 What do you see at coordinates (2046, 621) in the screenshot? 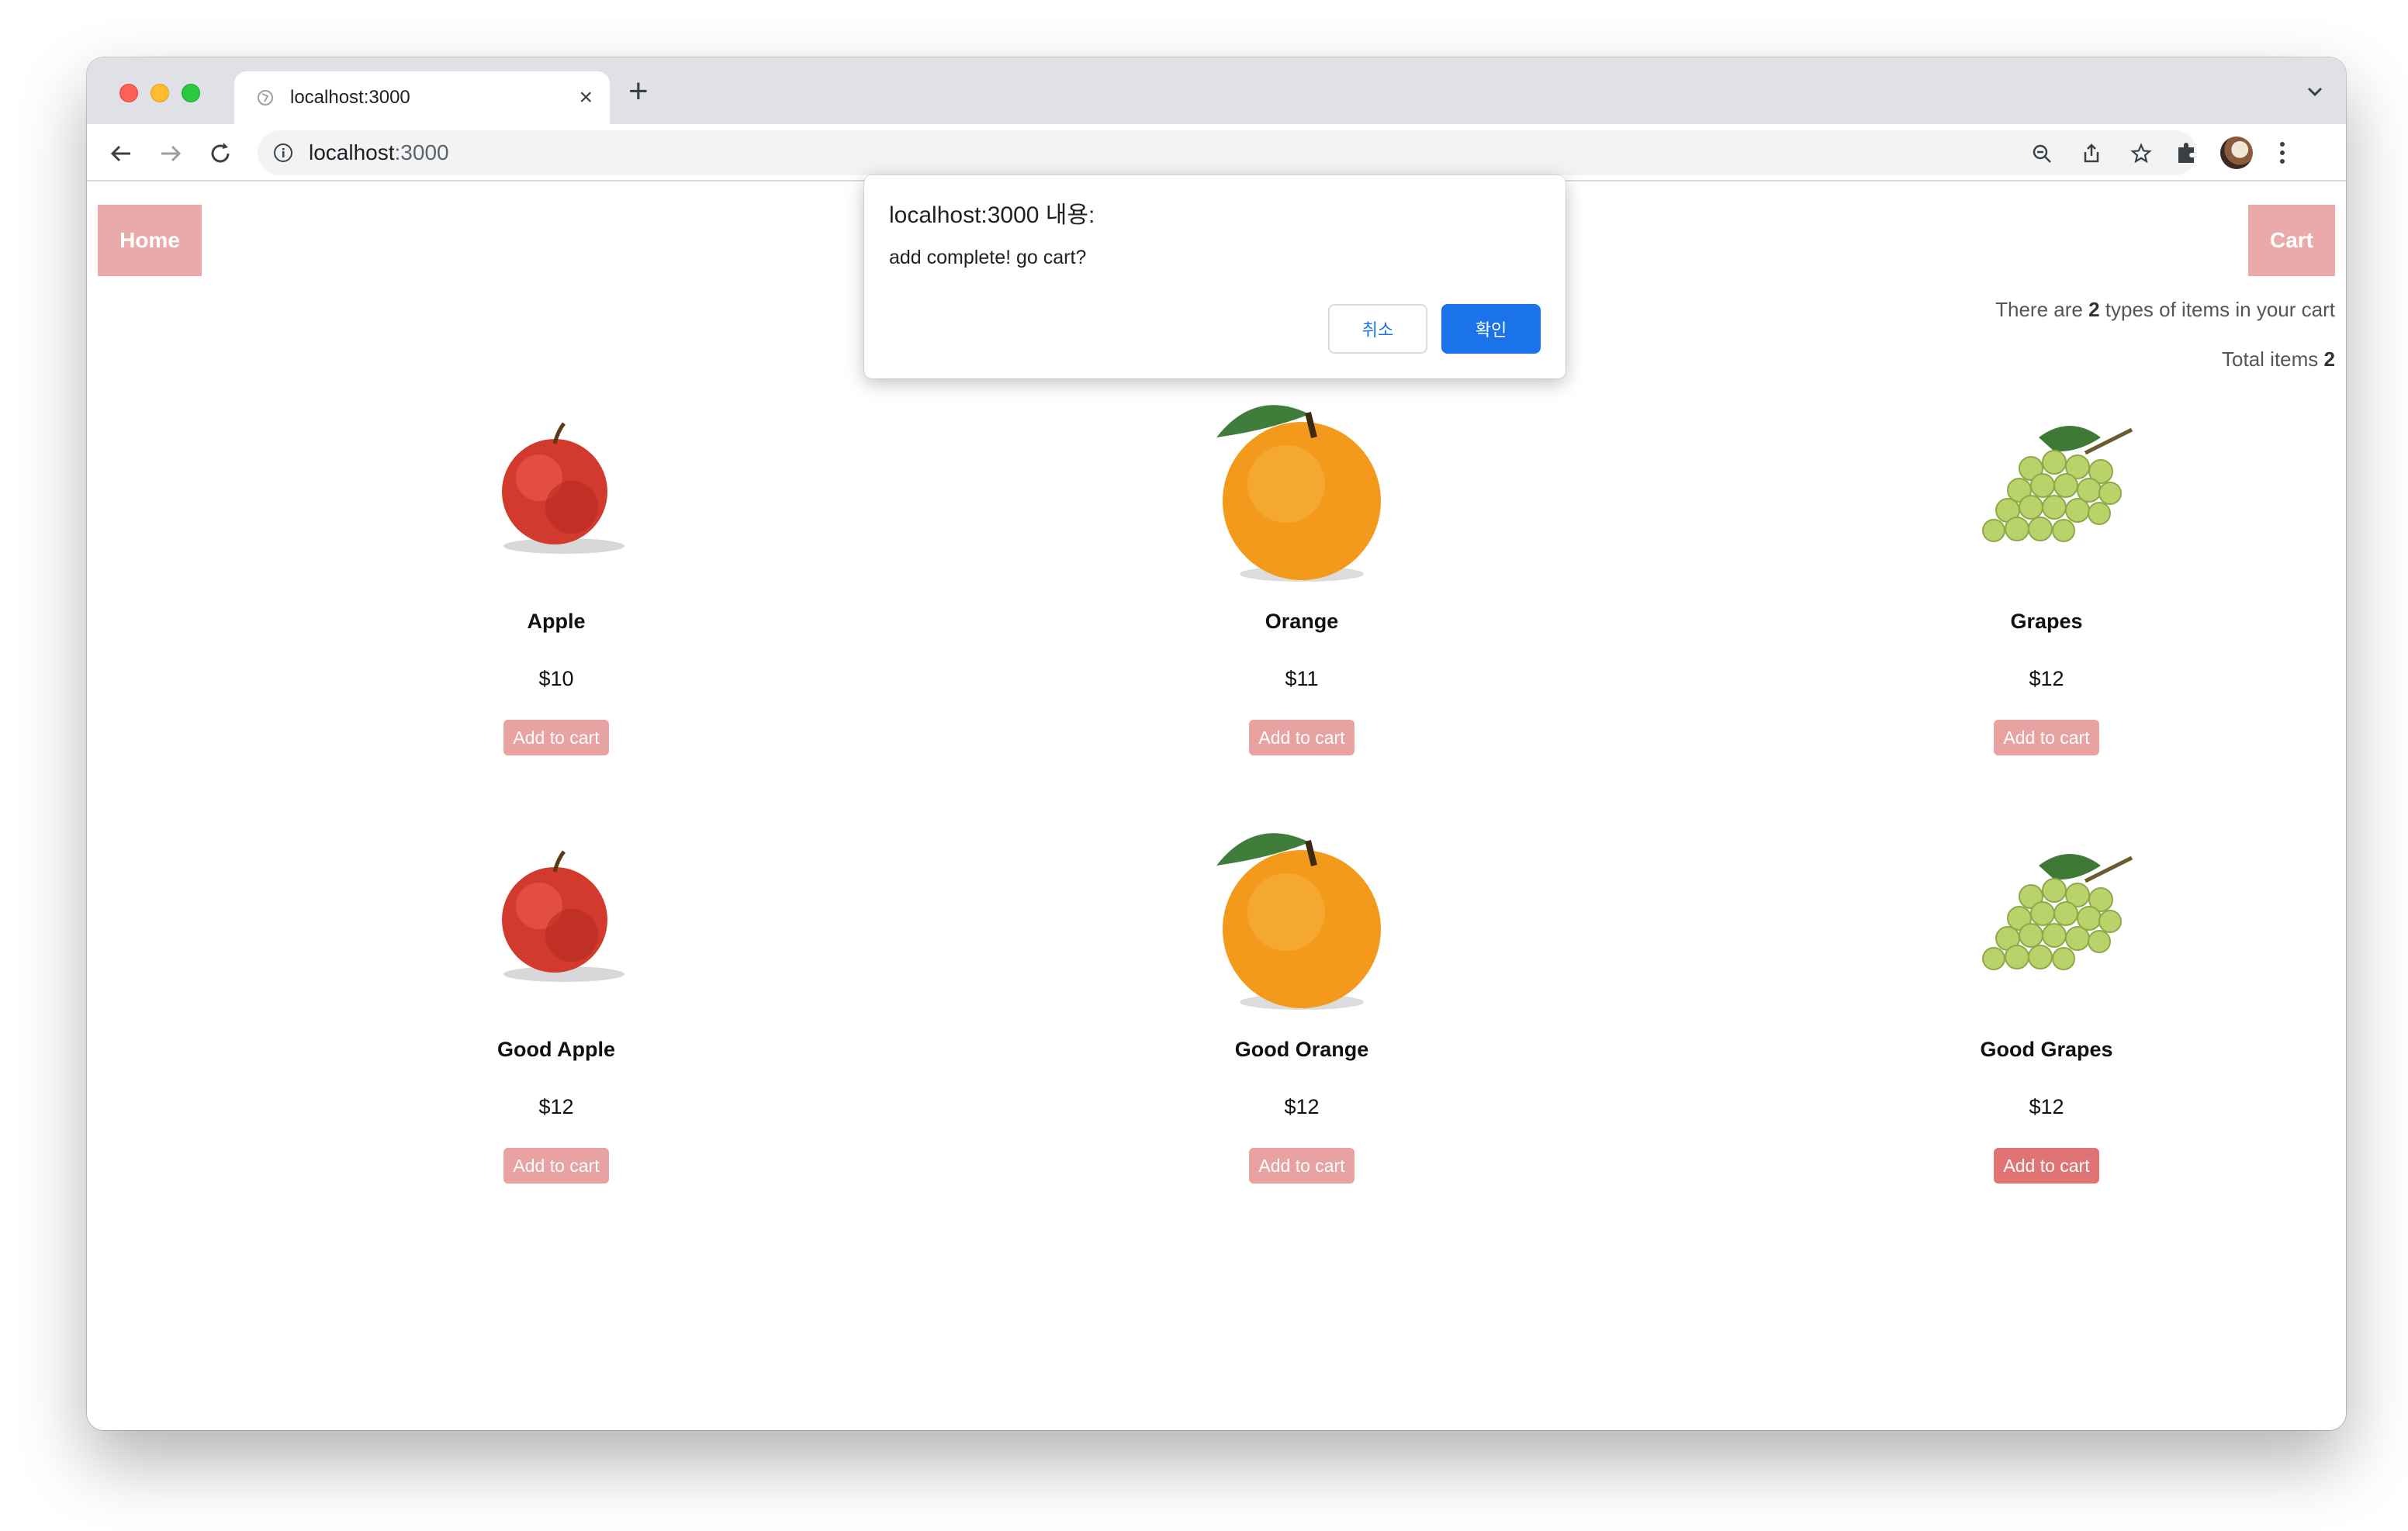
I see `product-name: Grapes` at bounding box center [2046, 621].